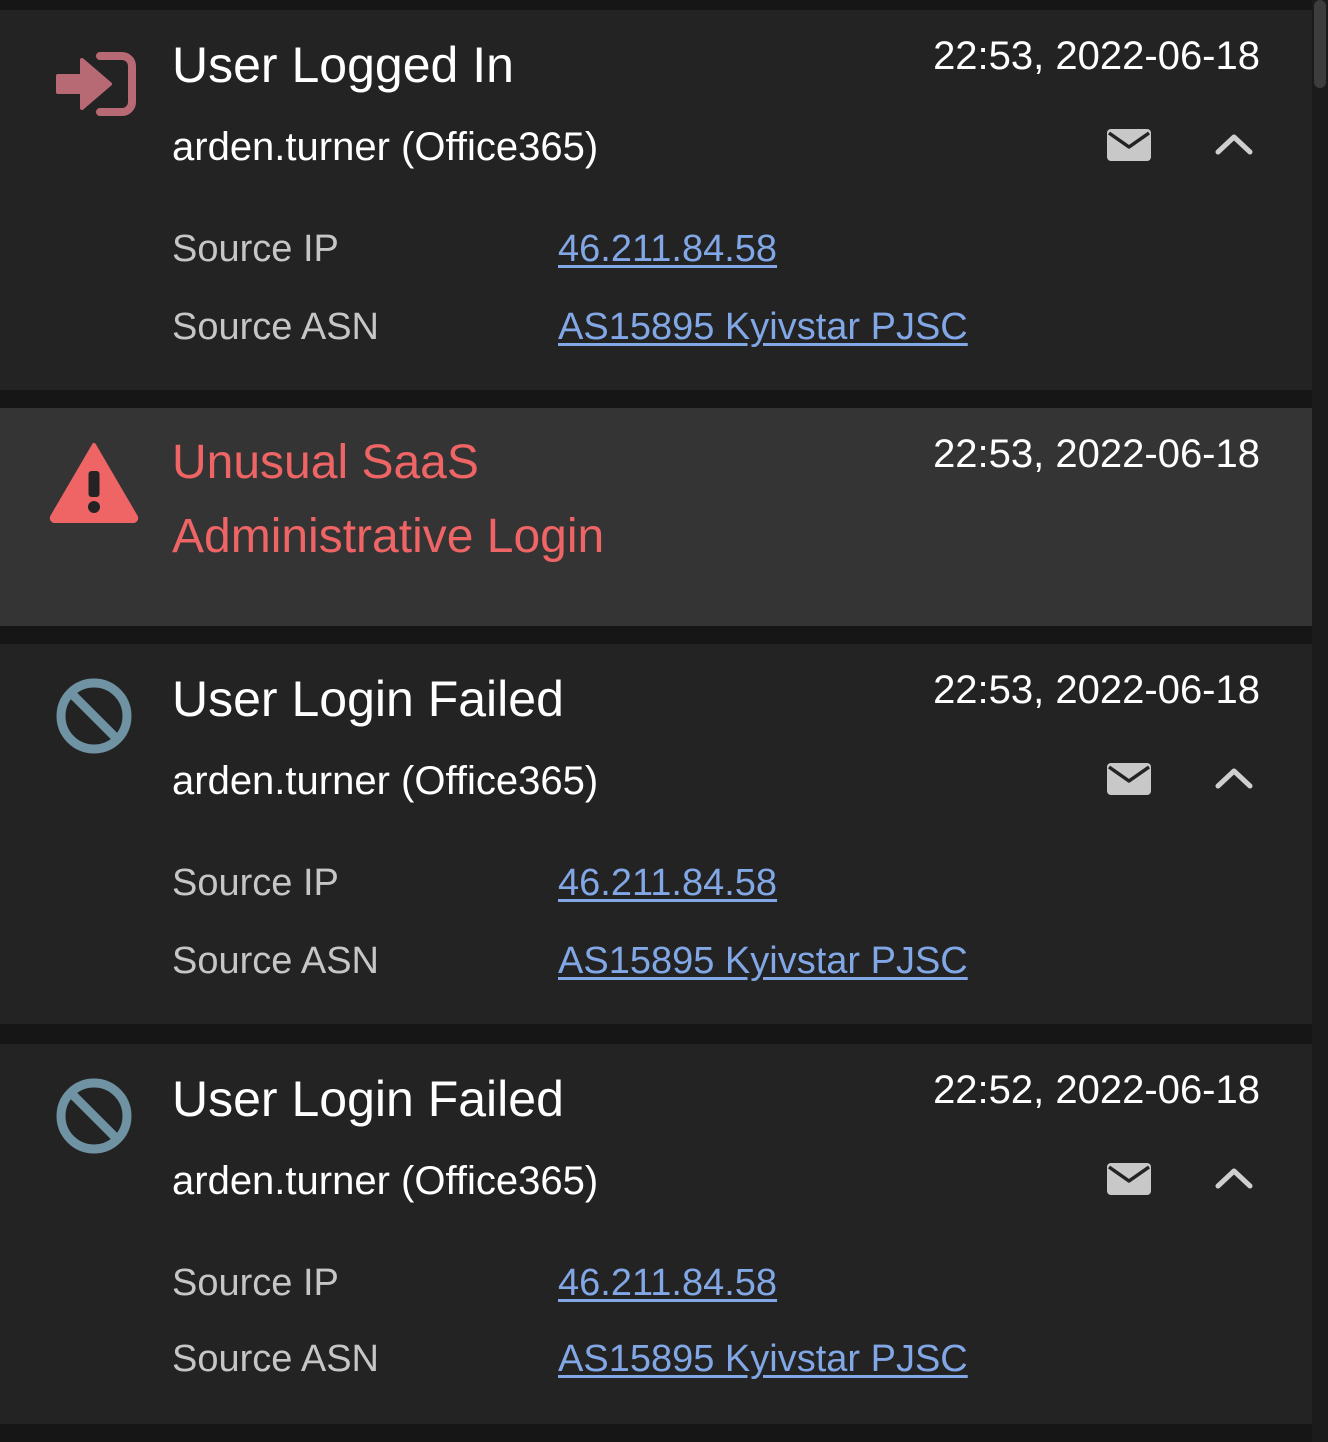  What do you see at coordinates (1096, 1090) in the screenshot?
I see `event-timestamp: 22:52, 2022-06-18` at bounding box center [1096, 1090].